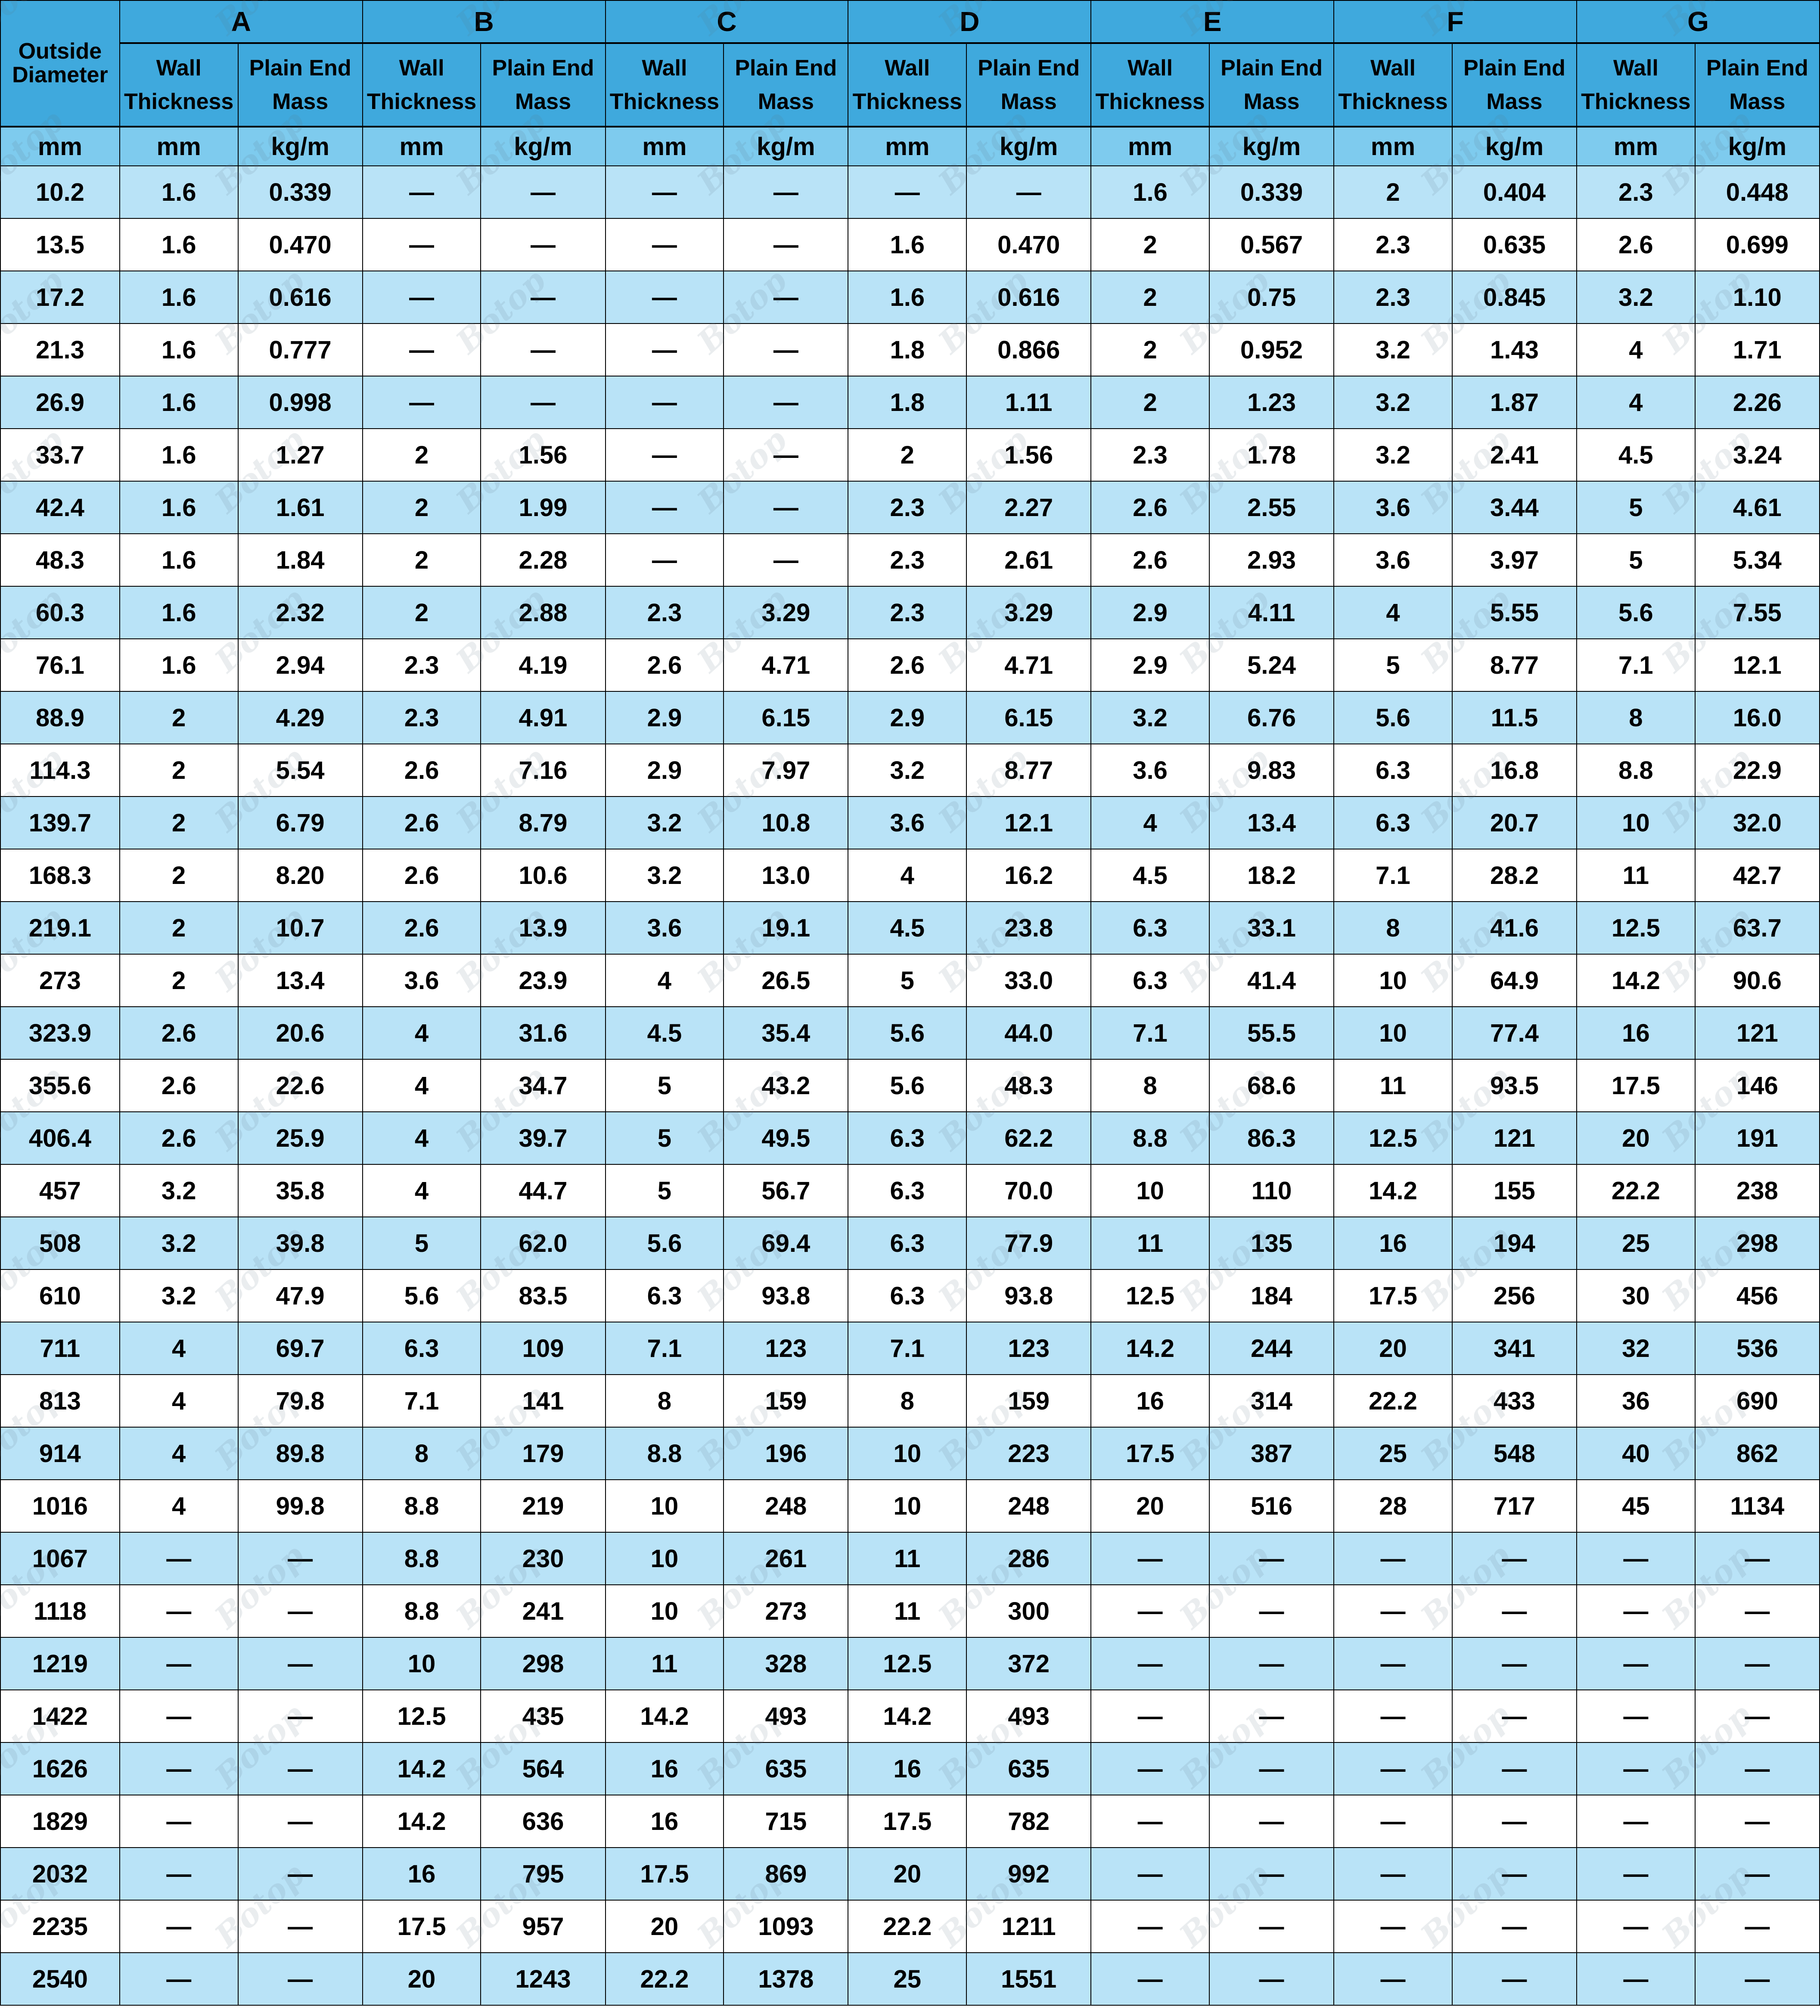 The height and width of the screenshot is (2016, 1820). Describe the element at coordinates (543, 1927) in the screenshot. I see `data-cell: 957` at that location.